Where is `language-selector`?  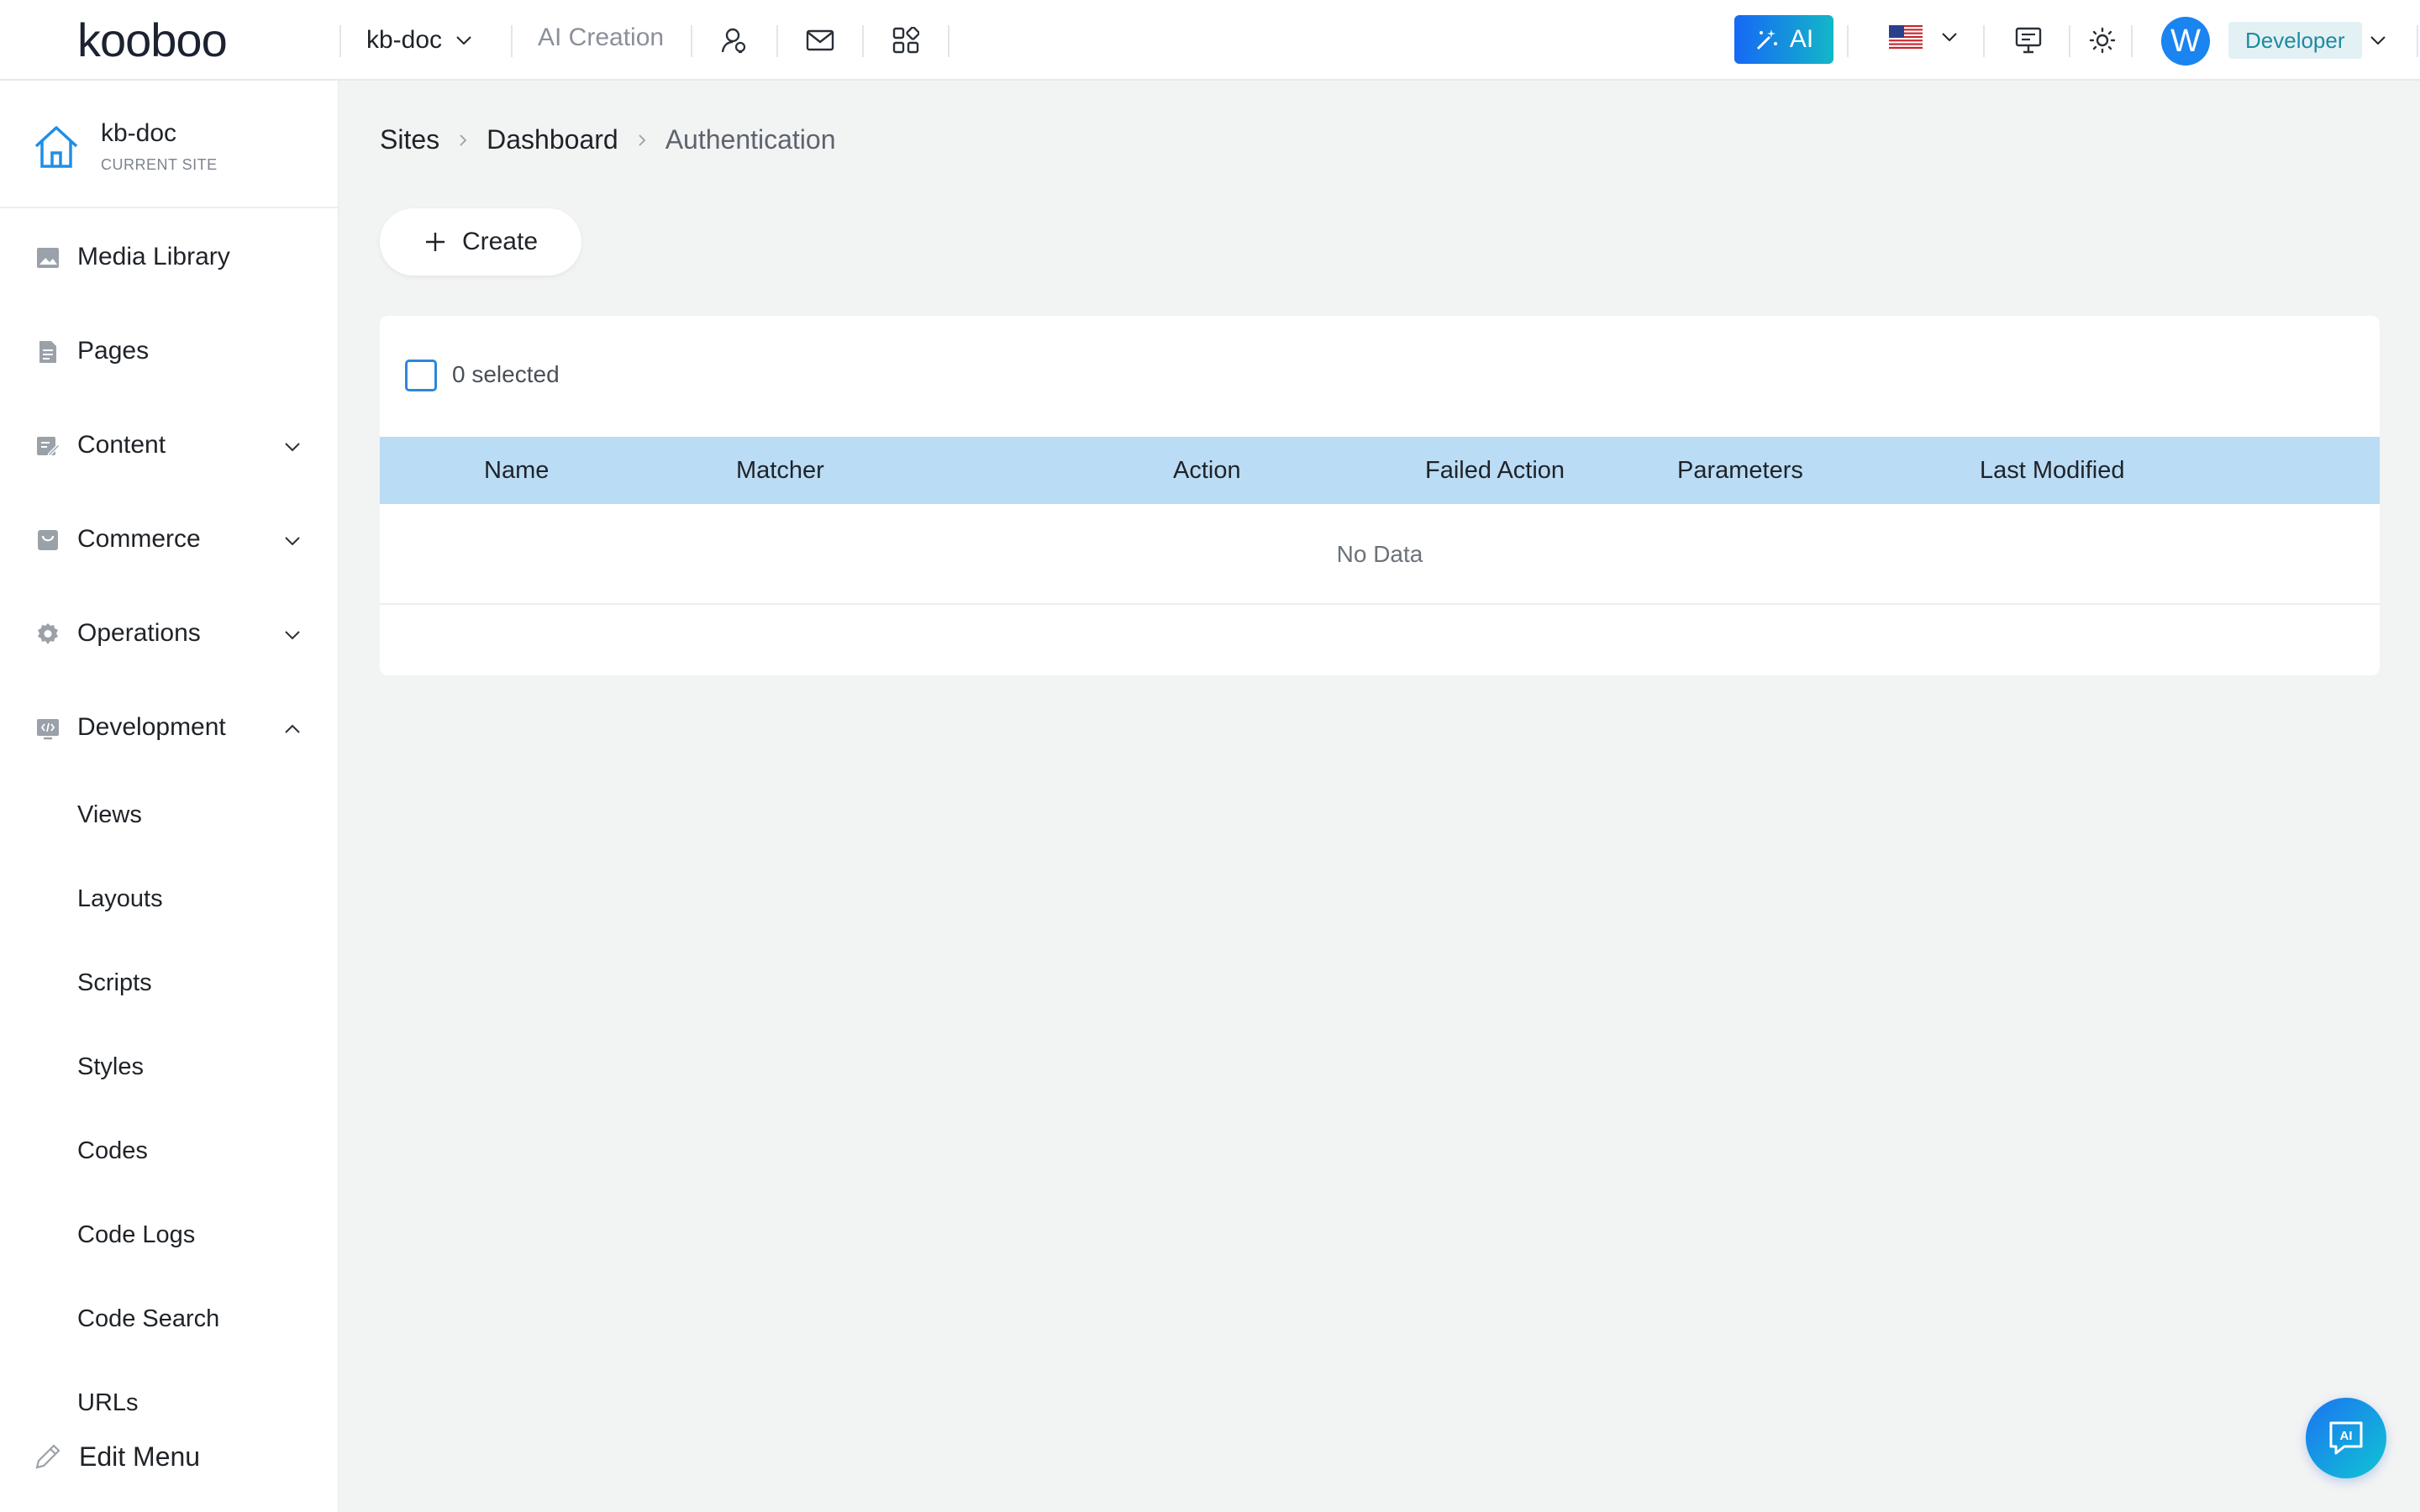 language-selector is located at coordinates (1924, 37).